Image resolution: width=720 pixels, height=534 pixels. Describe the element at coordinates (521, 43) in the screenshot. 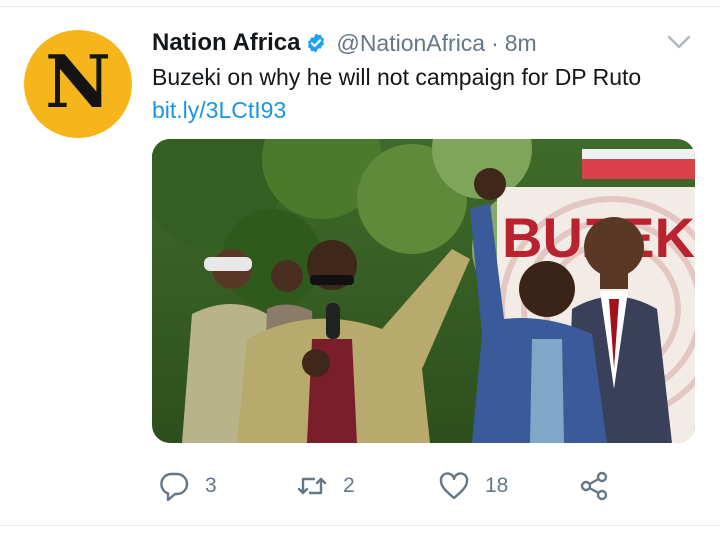

I see `timestamp: 8m` at that location.